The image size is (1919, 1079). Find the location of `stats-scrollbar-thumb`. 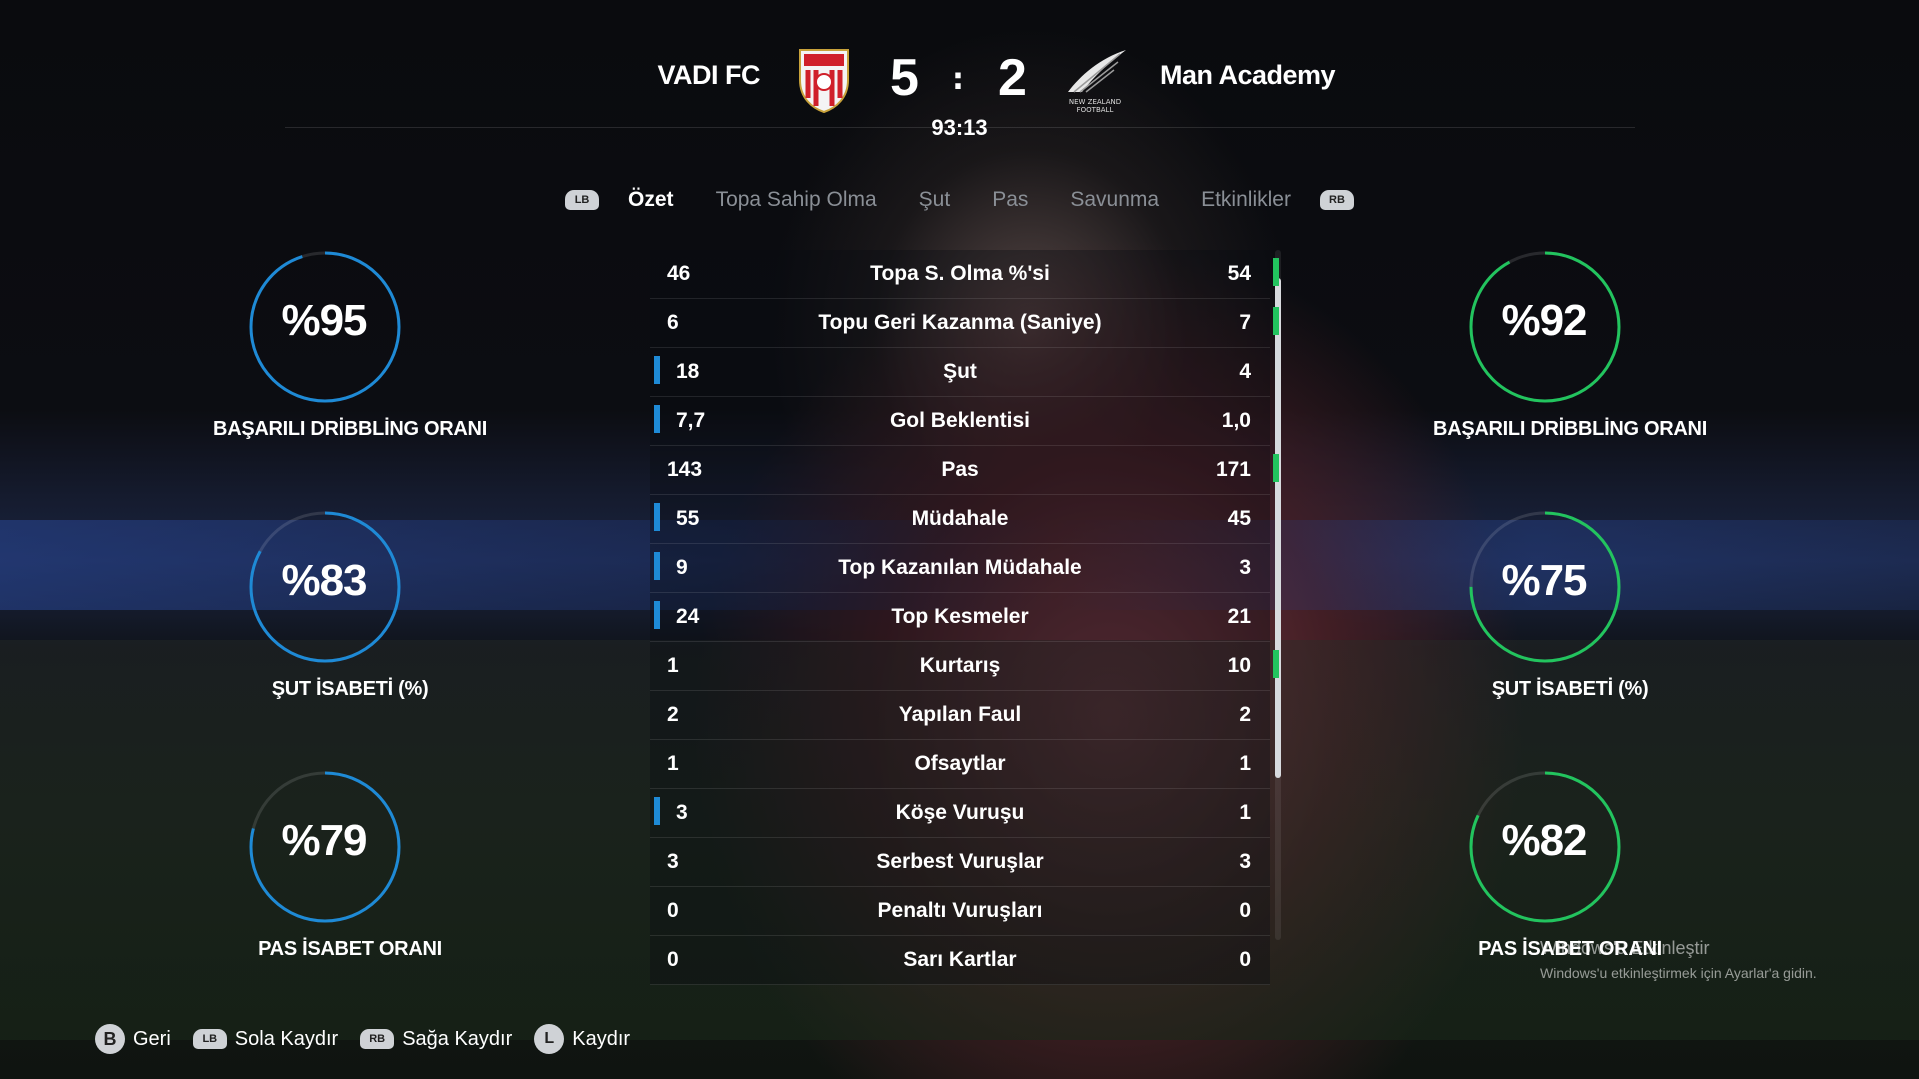

stats-scrollbar-thumb is located at coordinates (1278, 528).